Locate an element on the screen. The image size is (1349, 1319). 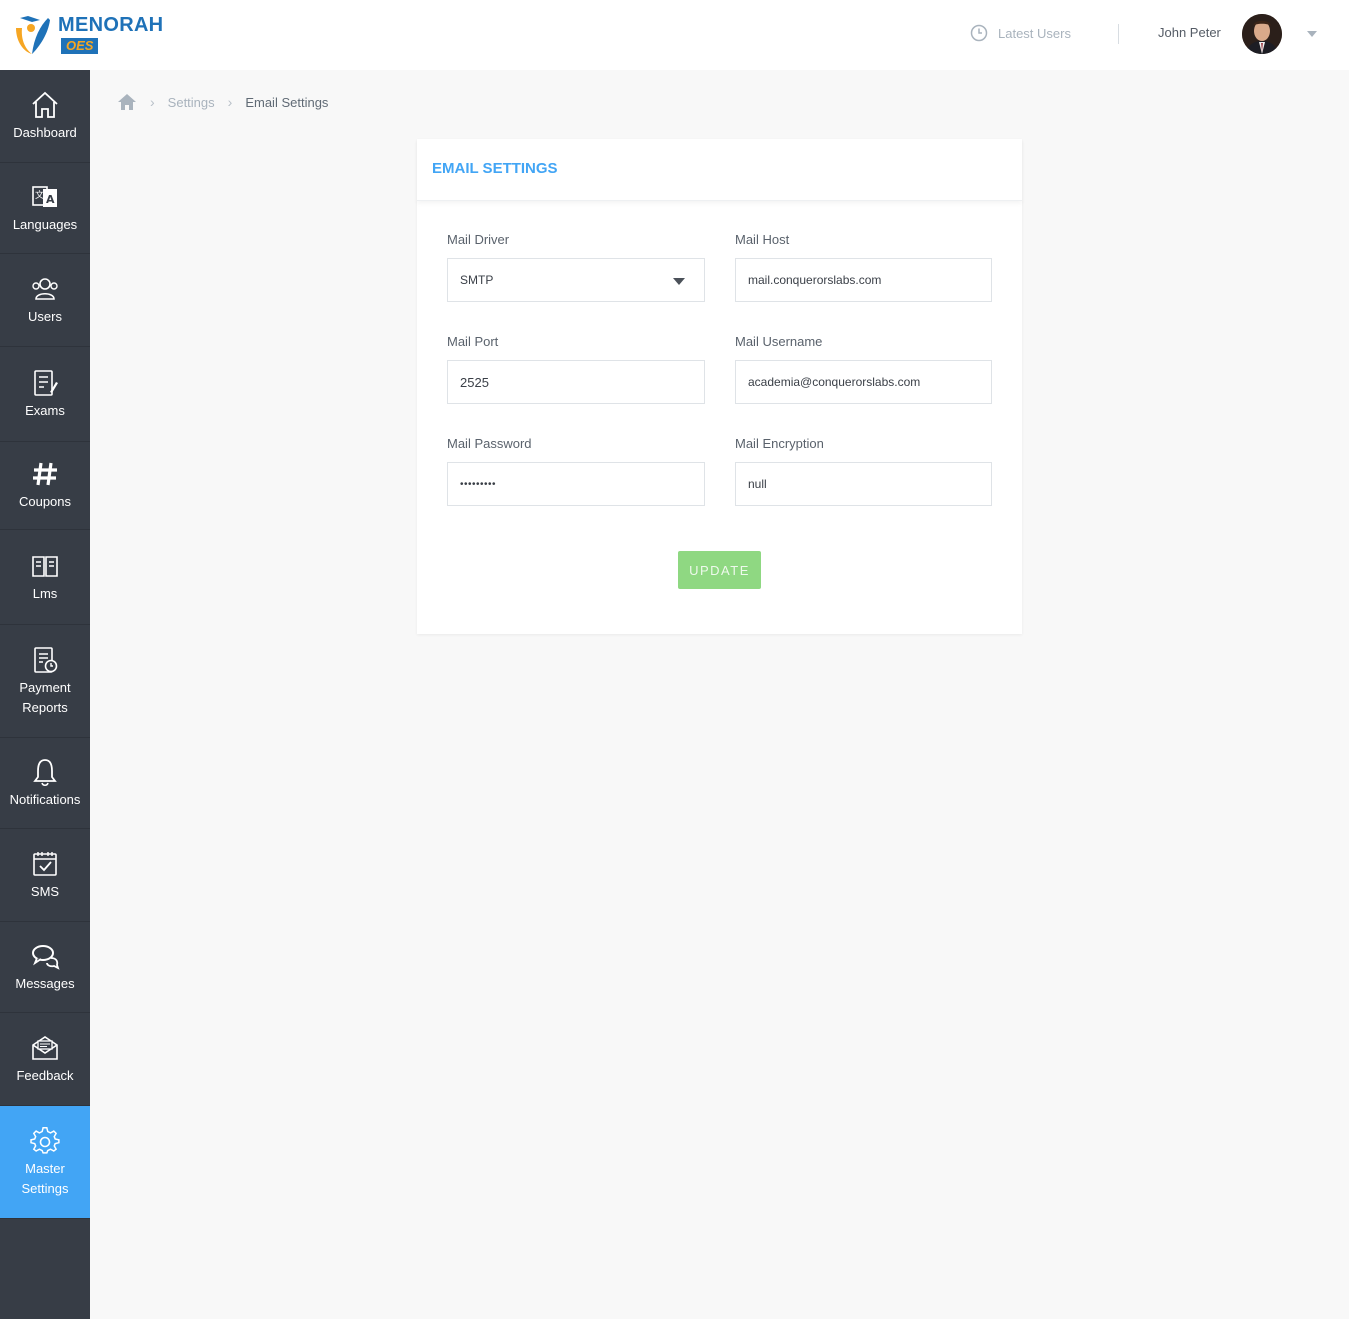
sidebar-item-feedback: Feedback is located at coordinates (45, 1059).